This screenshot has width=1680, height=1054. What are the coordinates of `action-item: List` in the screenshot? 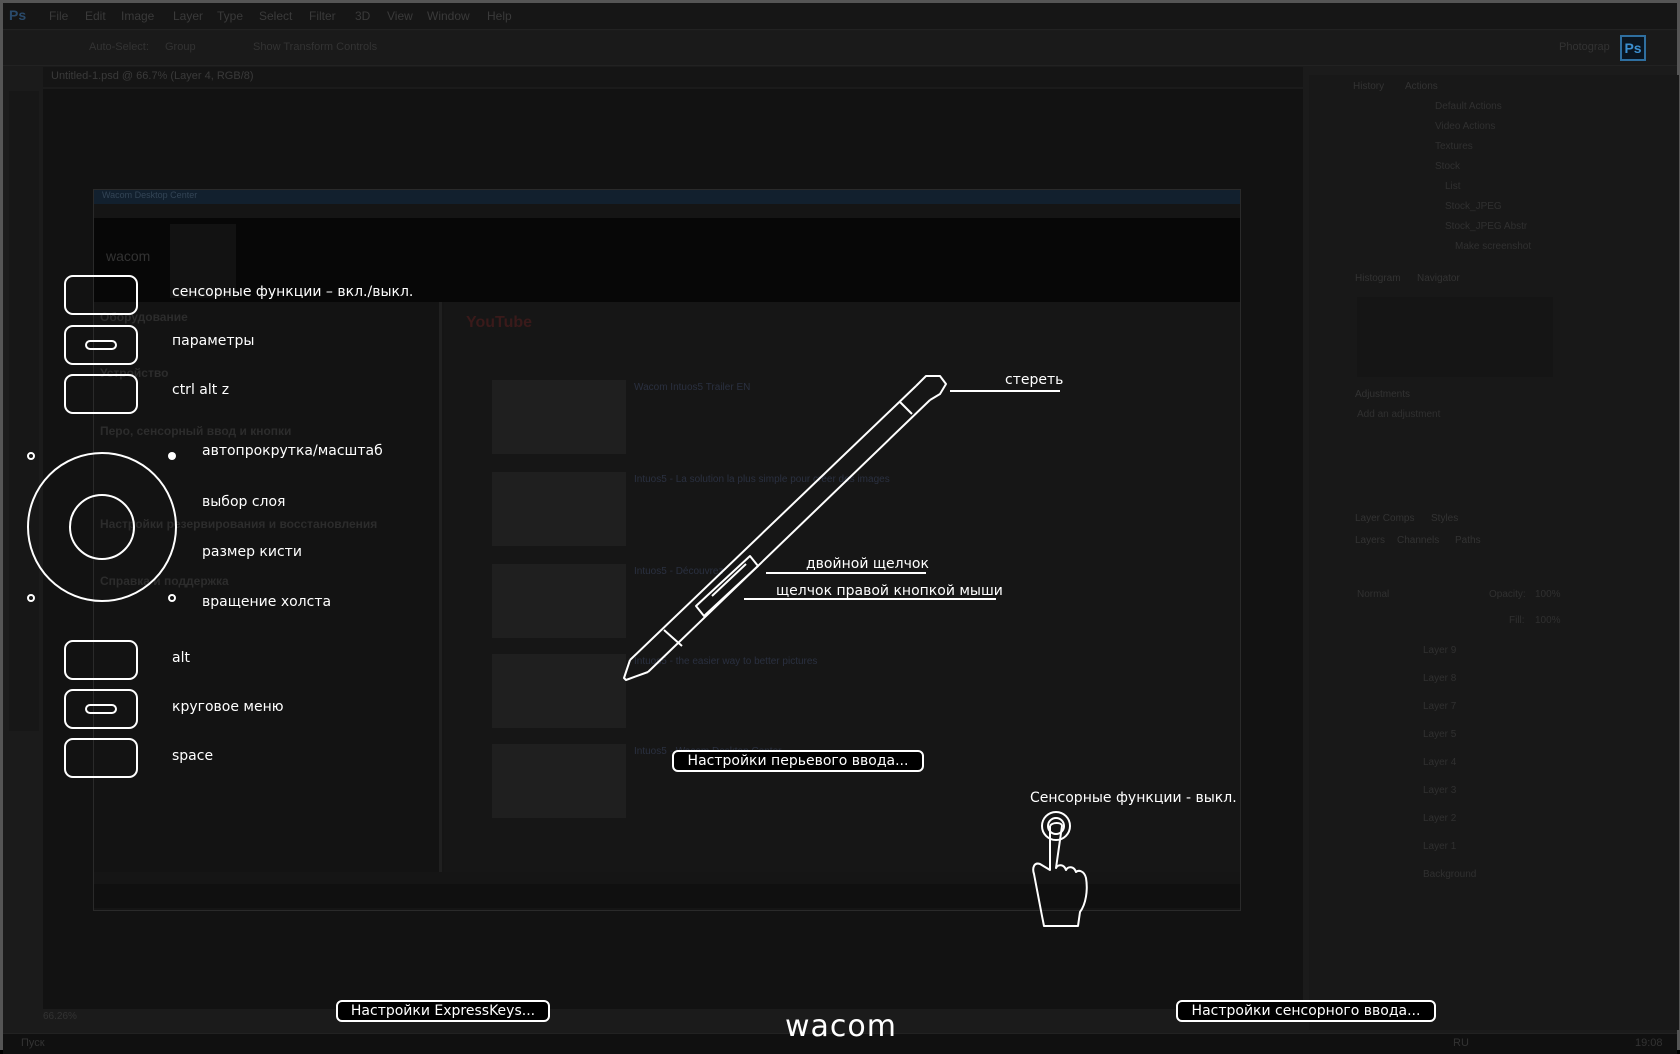 It's located at (1453, 188).